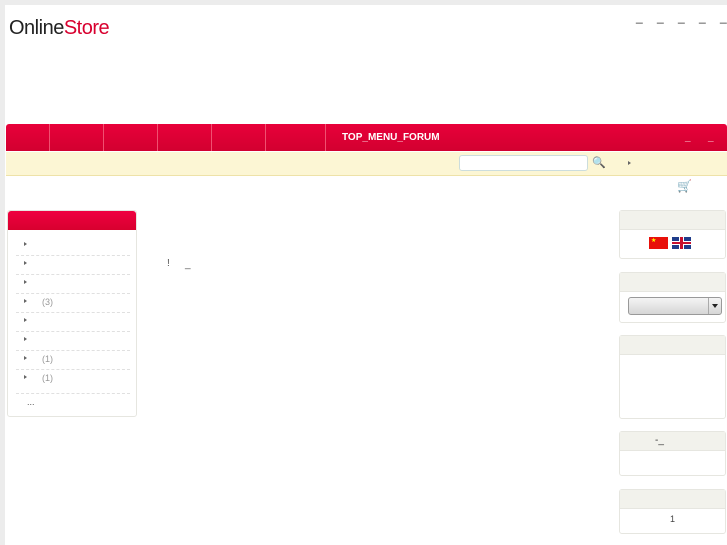 This screenshot has width=727, height=545. I want to click on currency-box, so click(672, 297).